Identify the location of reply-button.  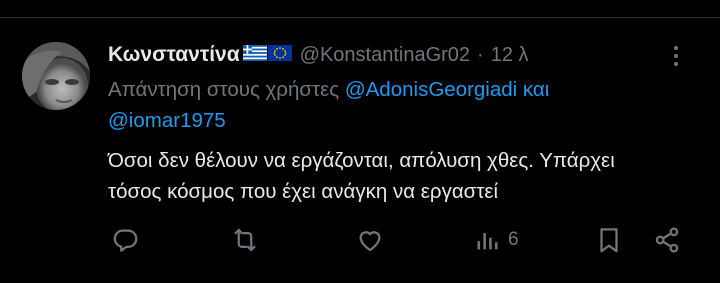
(125, 240).